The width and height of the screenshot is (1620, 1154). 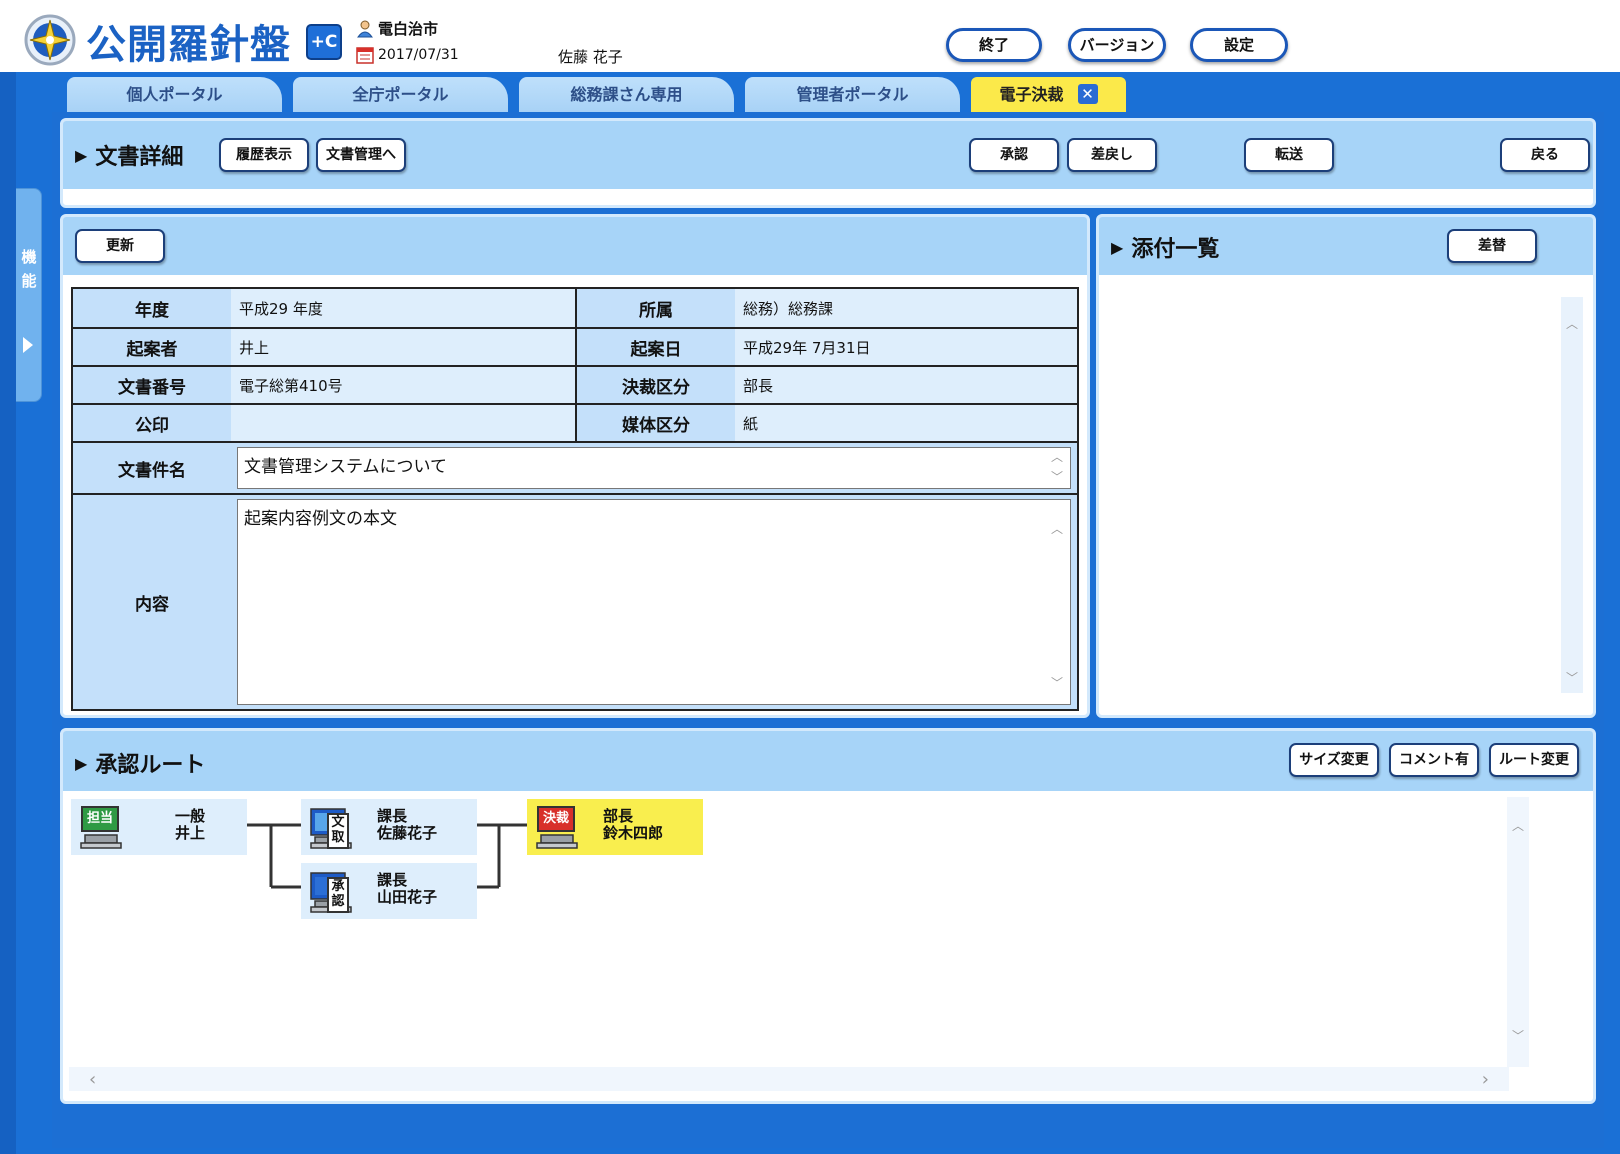 What do you see at coordinates (1572, 495) in the screenshot?
I see `attachments-scrollbar: ︿ ﹀` at bounding box center [1572, 495].